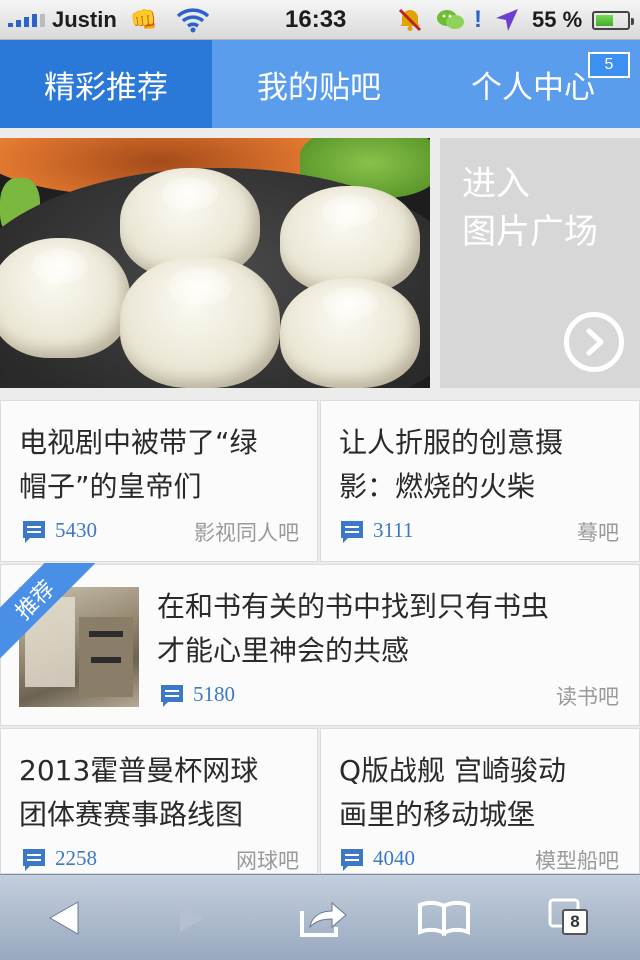  I want to click on top-tab-bar: 精彩推荐 我的贴吧 个人中心 5, so click(320, 84).